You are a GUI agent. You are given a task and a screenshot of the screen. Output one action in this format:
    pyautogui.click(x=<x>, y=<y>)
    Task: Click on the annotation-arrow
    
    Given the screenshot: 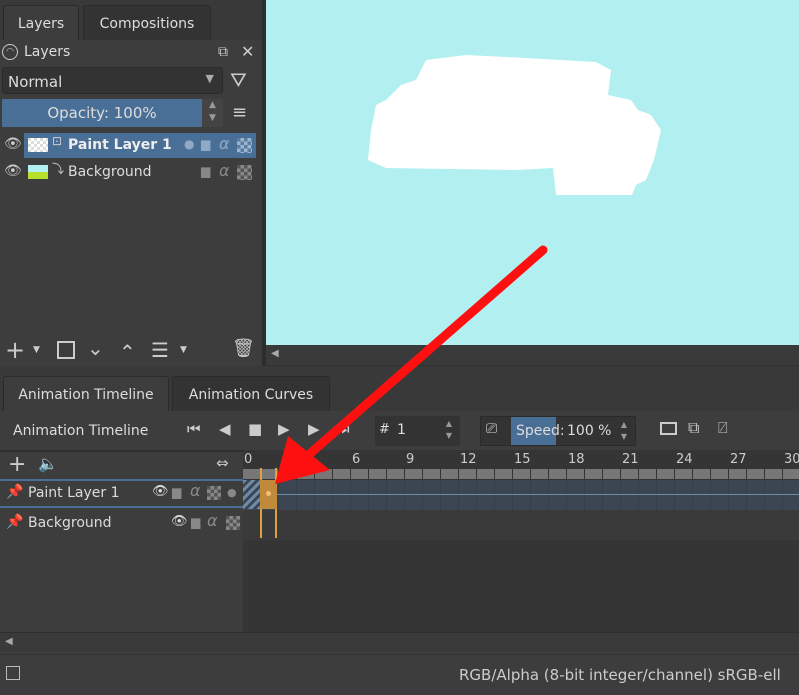 What is the action you would take?
    pyautogui.click(x=411, y=364)
    